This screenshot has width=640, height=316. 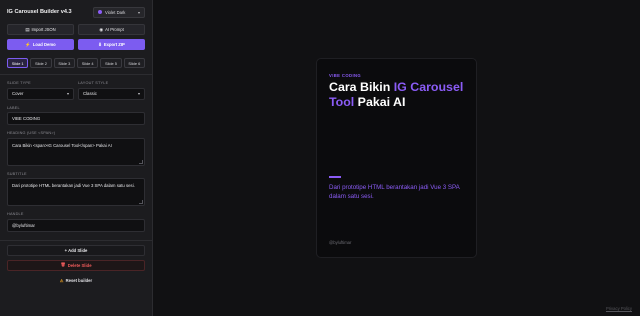 I want to click on app-title: IG Carousel Builder v4.3, so click(x=39, y=12).